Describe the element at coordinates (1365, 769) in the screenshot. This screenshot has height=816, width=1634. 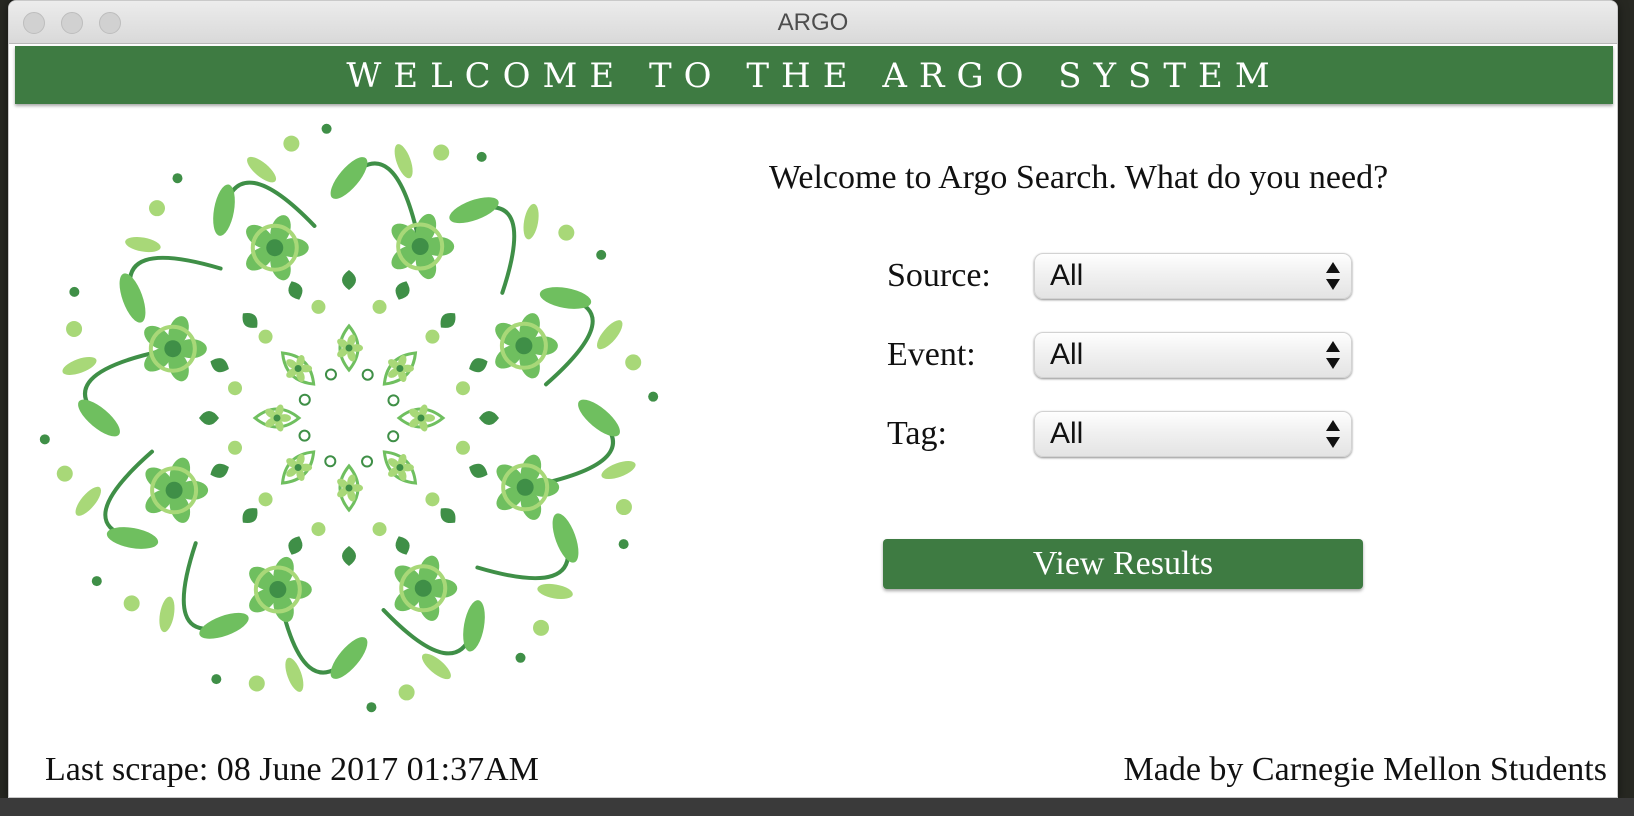
I see `credit-text: Made by Carnegie Mellon Students` at that location.